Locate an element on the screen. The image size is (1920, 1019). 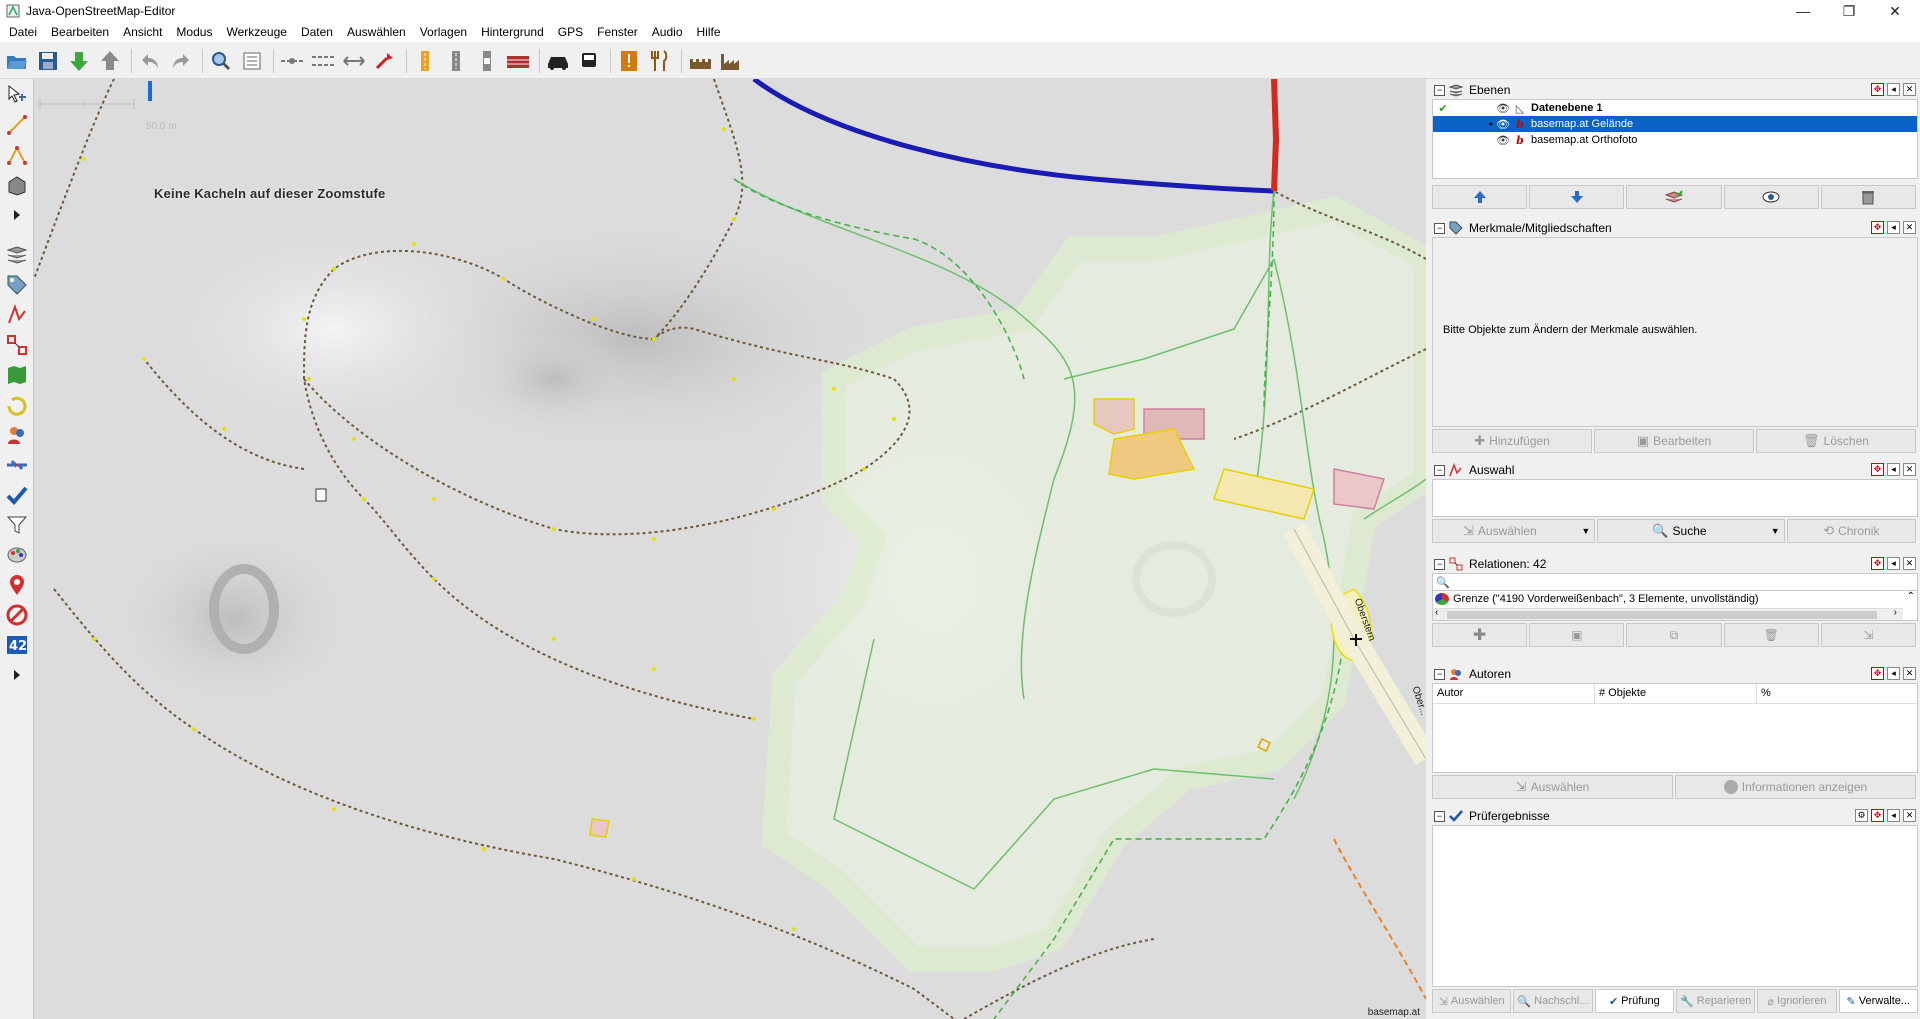
column-percent: % is located at coordinates (1837, 693).